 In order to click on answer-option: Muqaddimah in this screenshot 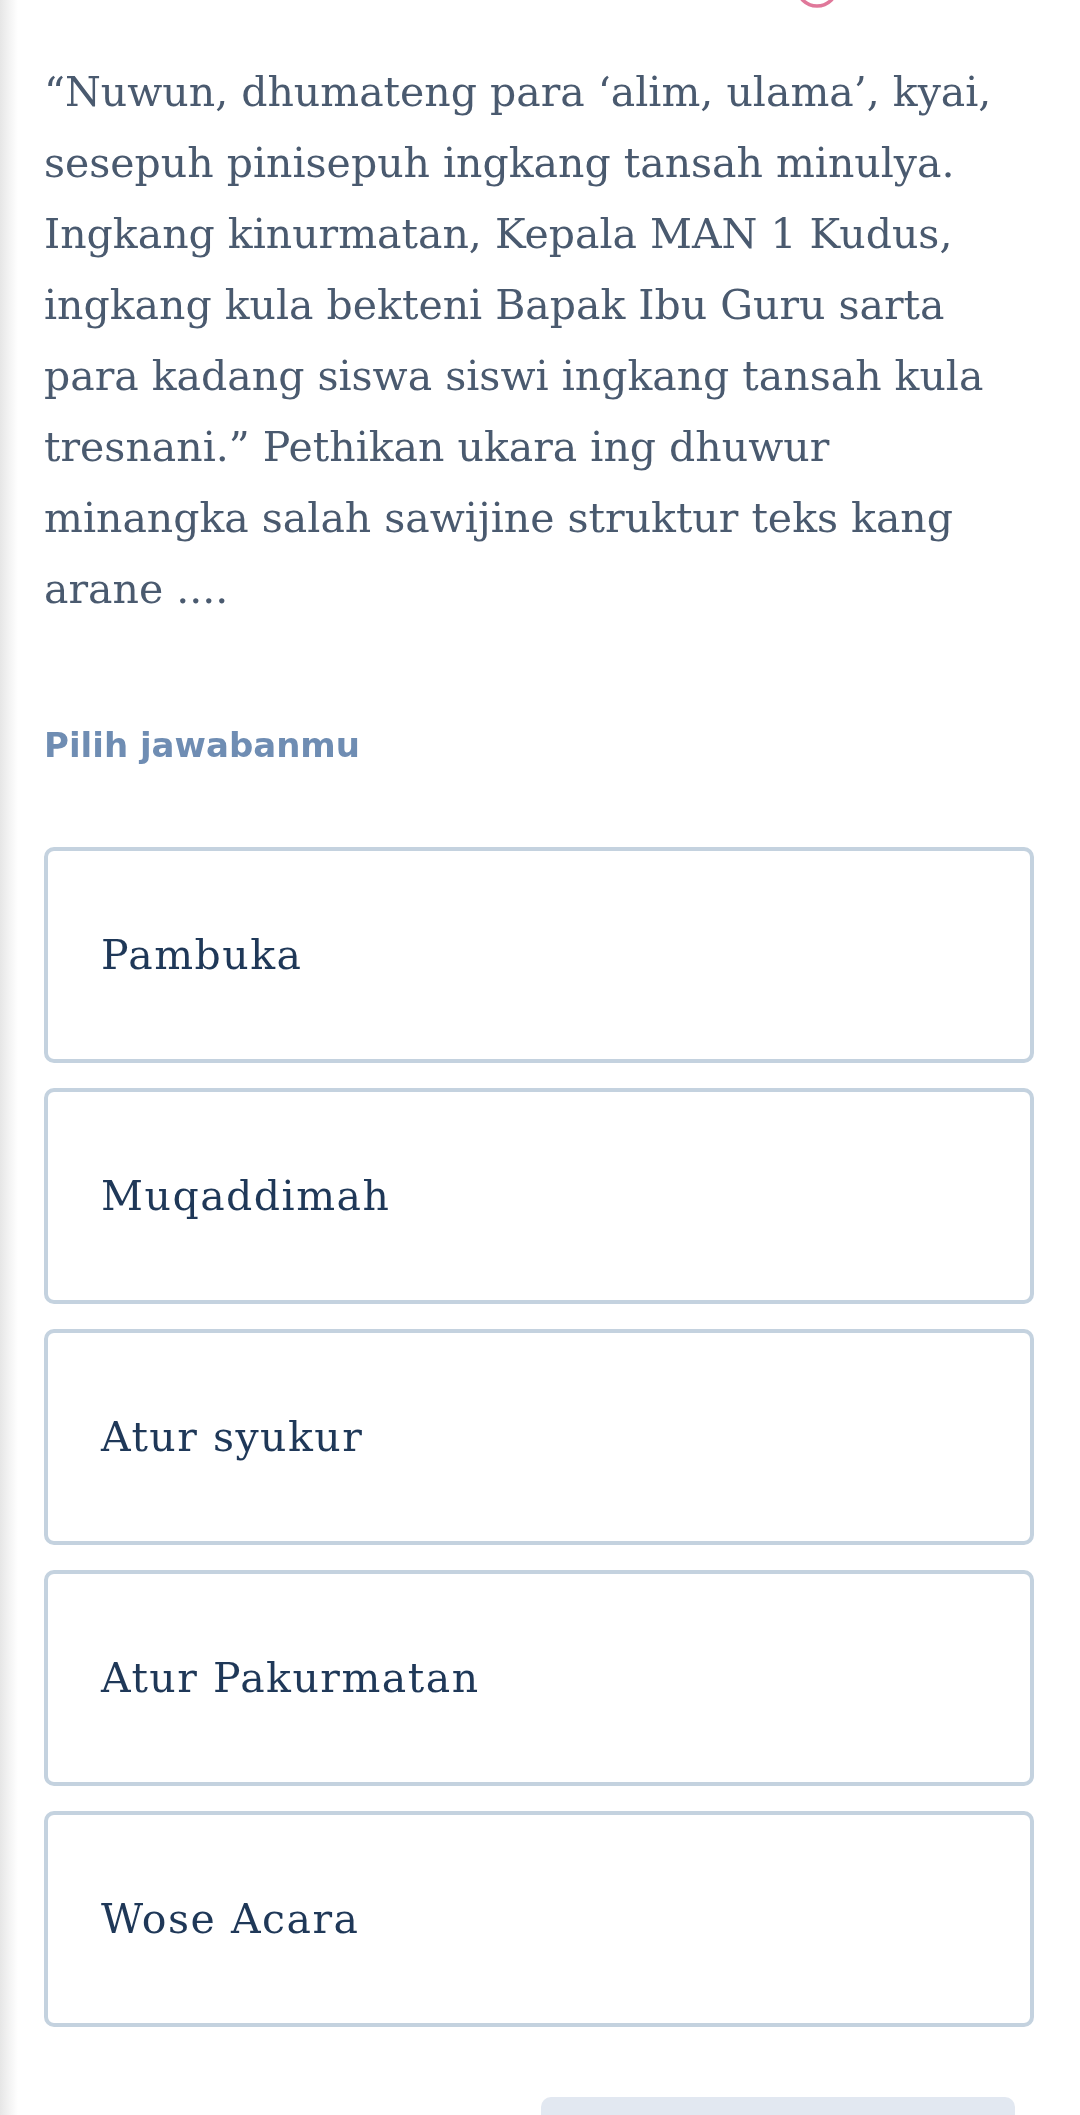, I will do `click(539, 1196)`.